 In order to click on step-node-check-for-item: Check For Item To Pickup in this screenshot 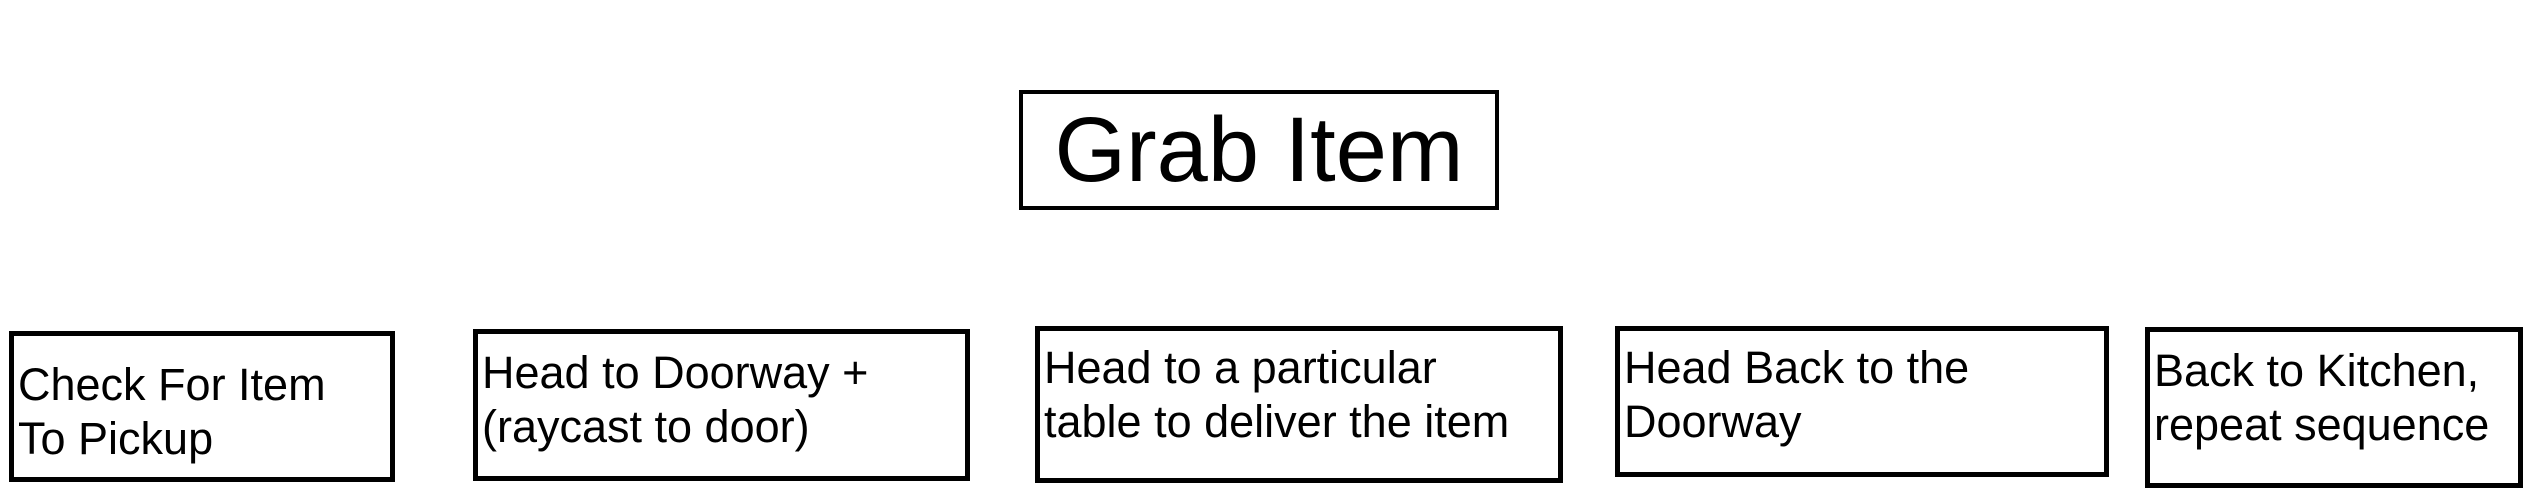, I will do `click(202, 406)`.